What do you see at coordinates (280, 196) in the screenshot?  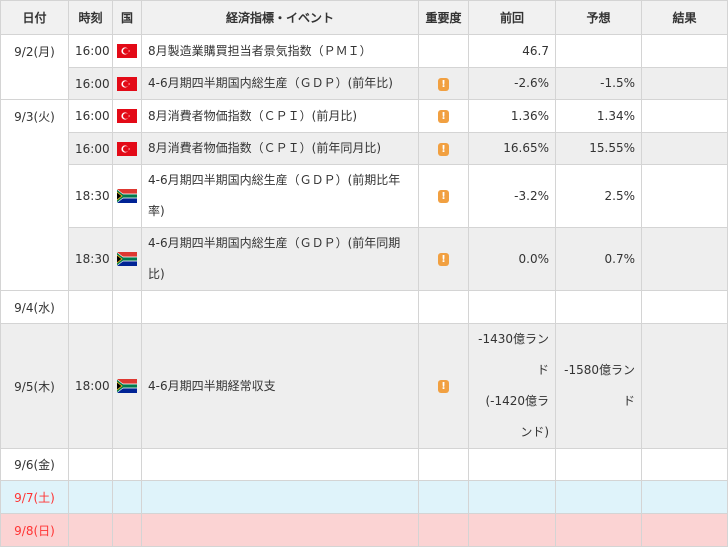 I see `event-cell: 4-6月期四半期国内総生産（ＧＤＰ）(前期比年率)` at bounding box center [280, 196].